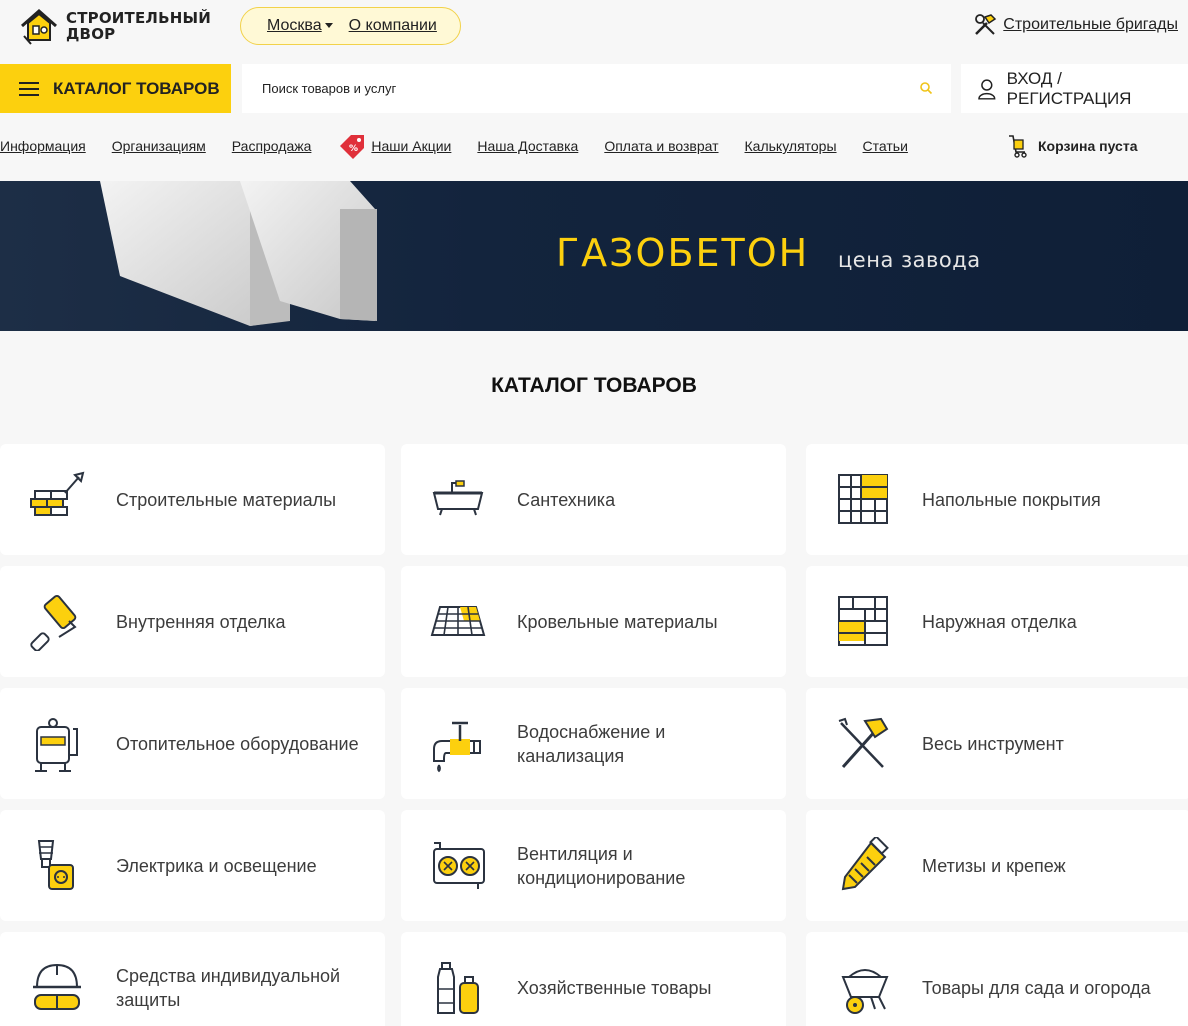 This screenshot has width=1188, height=1026. Describe the element at coordinates (909, 260) in the screenshot. I see `banner-subtitle: цена завода` at that location.